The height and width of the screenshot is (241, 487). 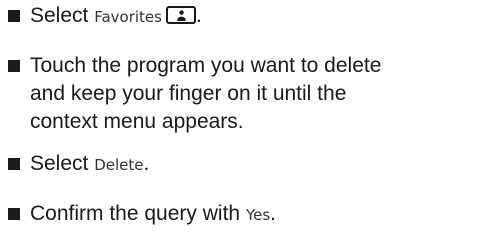 What do you see at coordinates (273, 213) in the screenshot?
I see `step-4-suffix: .` at bounding box center [273, 213].